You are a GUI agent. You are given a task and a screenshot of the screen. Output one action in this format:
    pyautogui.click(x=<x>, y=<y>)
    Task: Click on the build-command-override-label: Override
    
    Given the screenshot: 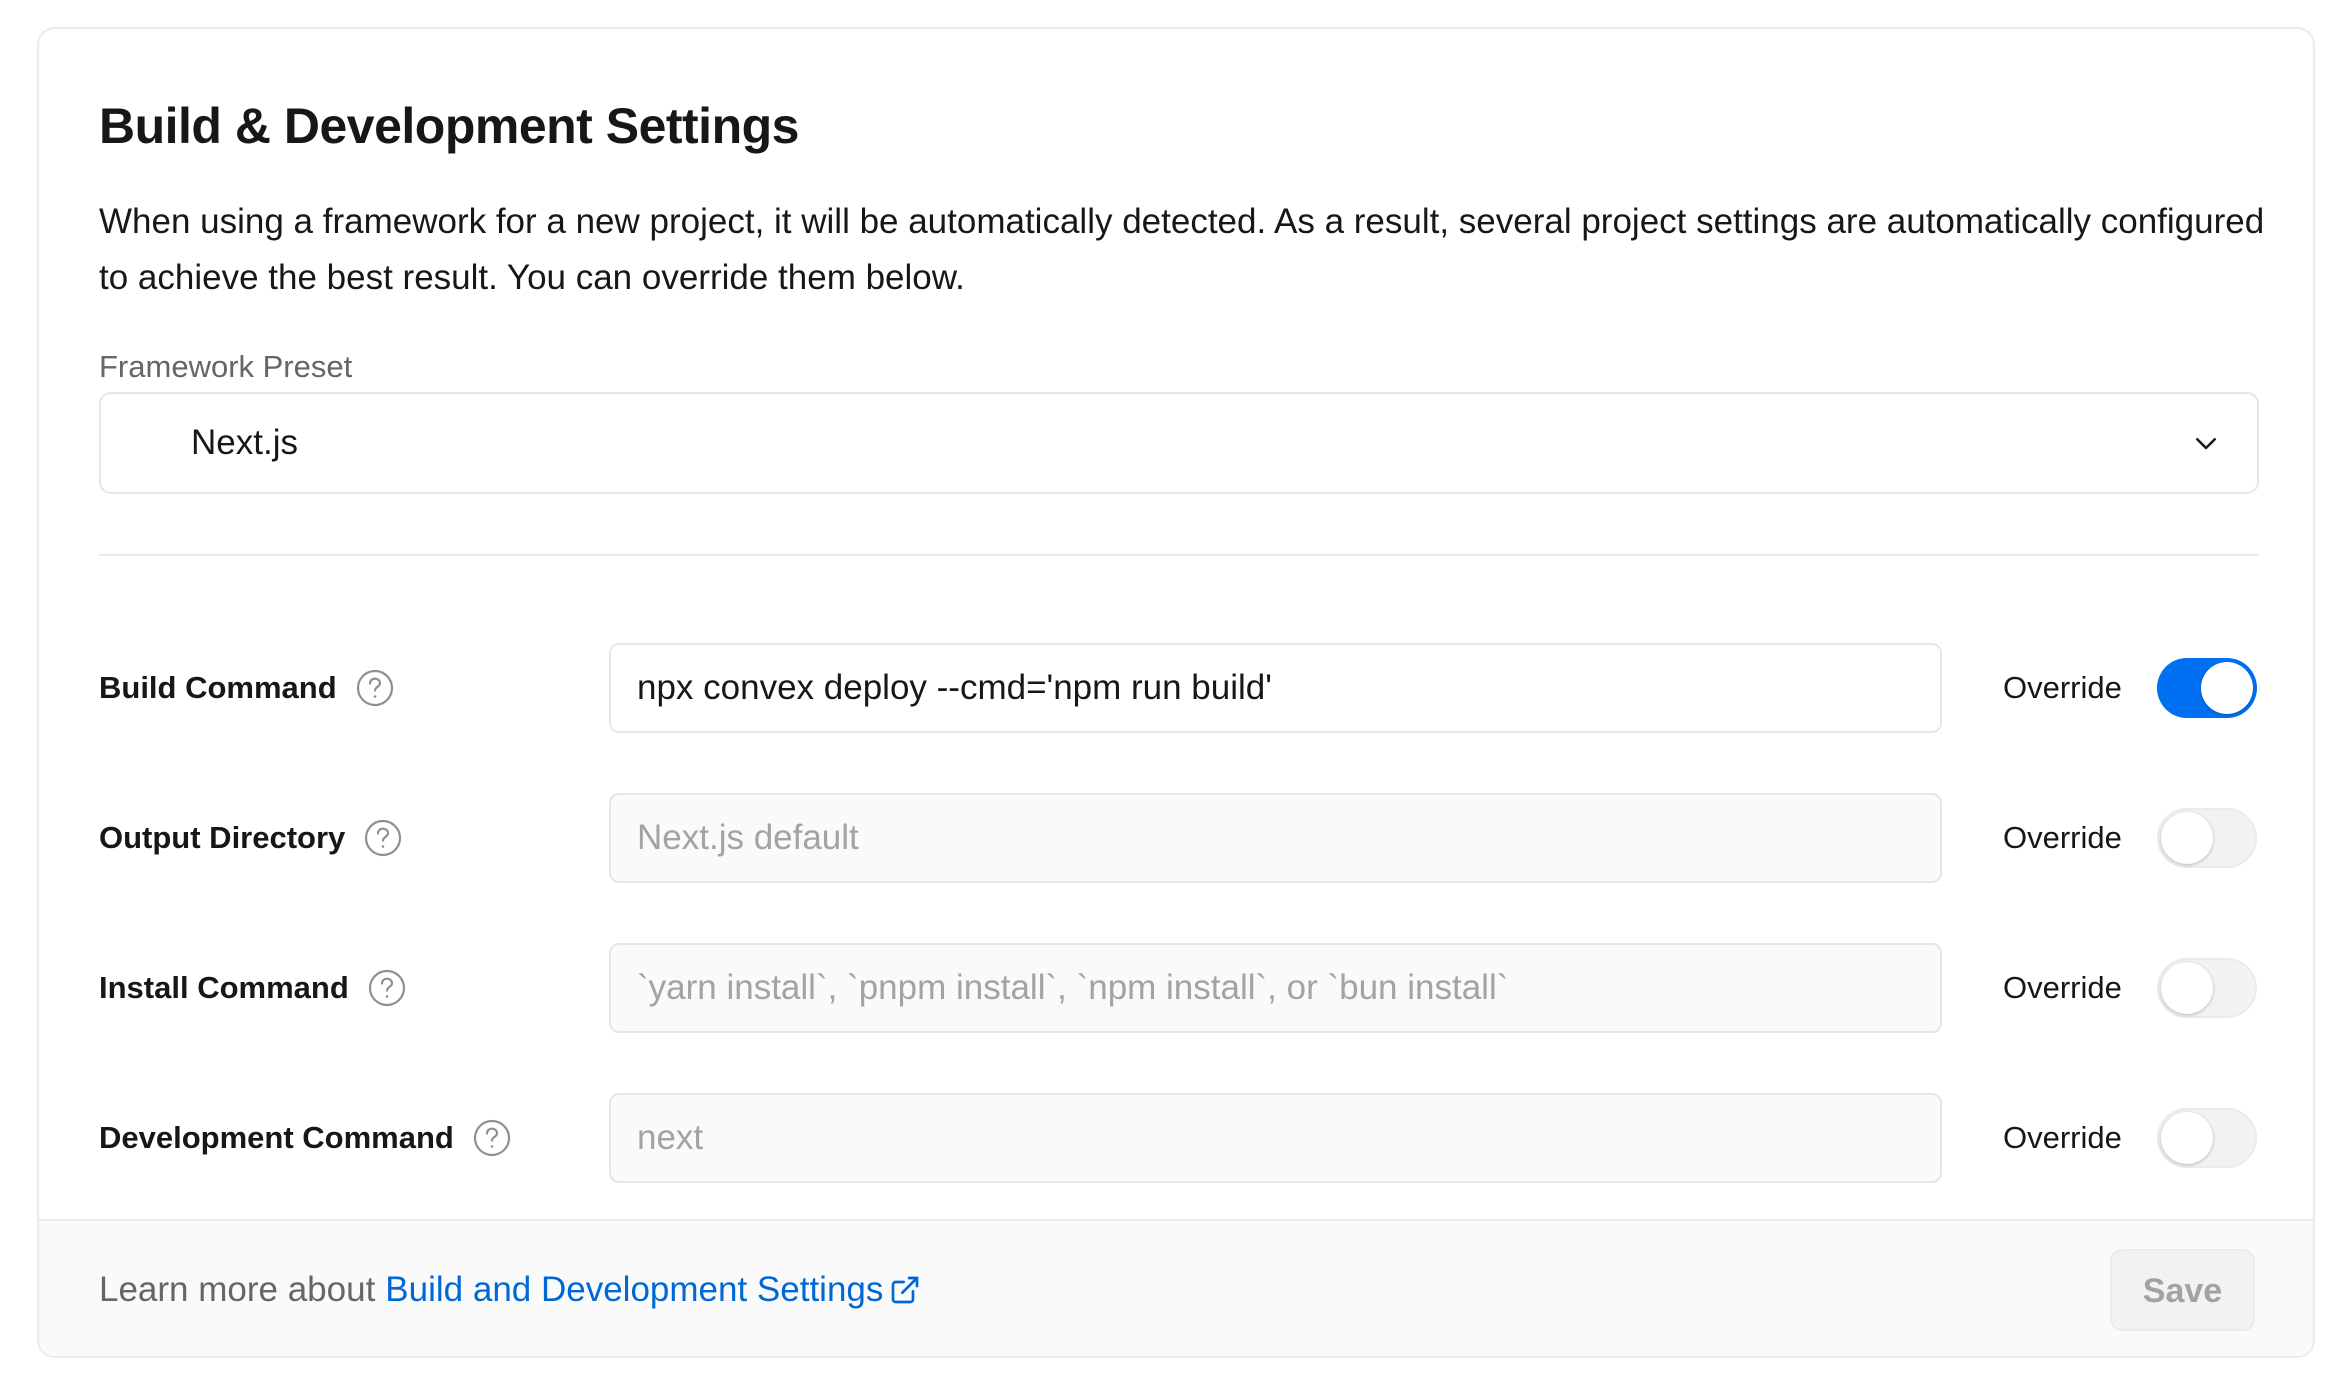 What is the action you would take?
    pyautogui.click(x=2062, y=687)
    